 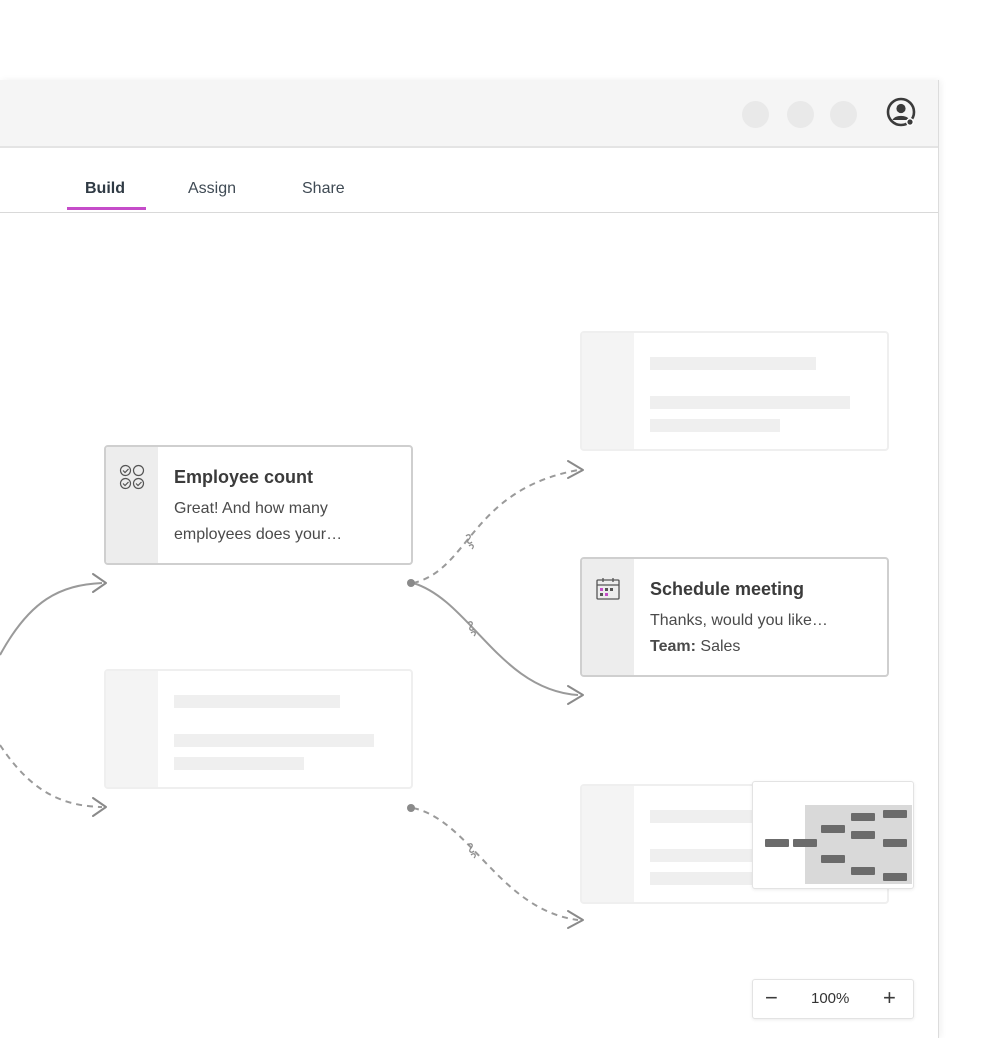 What do you see at coordinates (105, 189) in the screenshot?
I see `tab-build: Build` at bounding box center [105, 189].